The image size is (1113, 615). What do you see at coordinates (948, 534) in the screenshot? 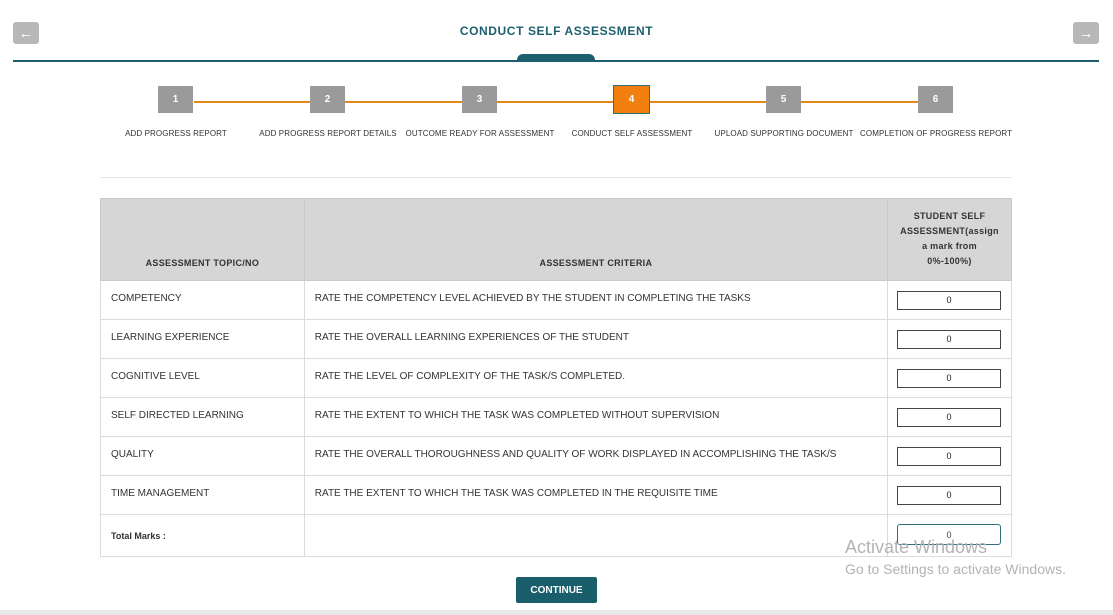
I see `total-marks-field` at bounding box center [948, 534].